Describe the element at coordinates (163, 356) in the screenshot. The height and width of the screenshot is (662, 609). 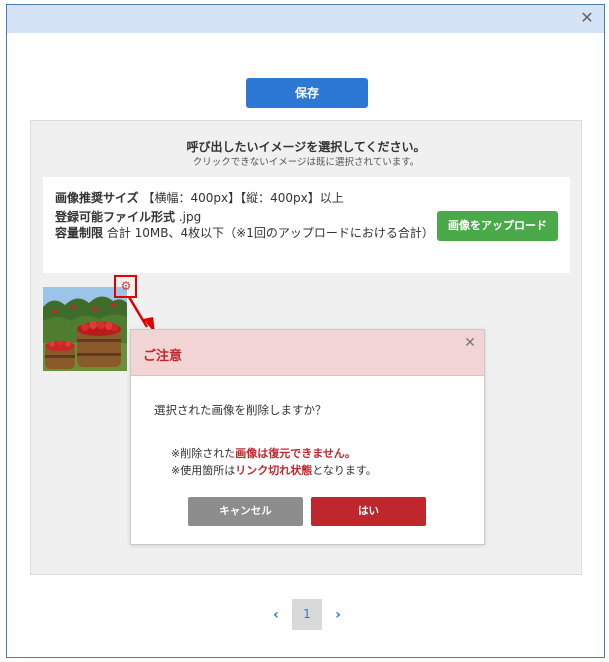
I see `dialog-title: ご注意` at that location.